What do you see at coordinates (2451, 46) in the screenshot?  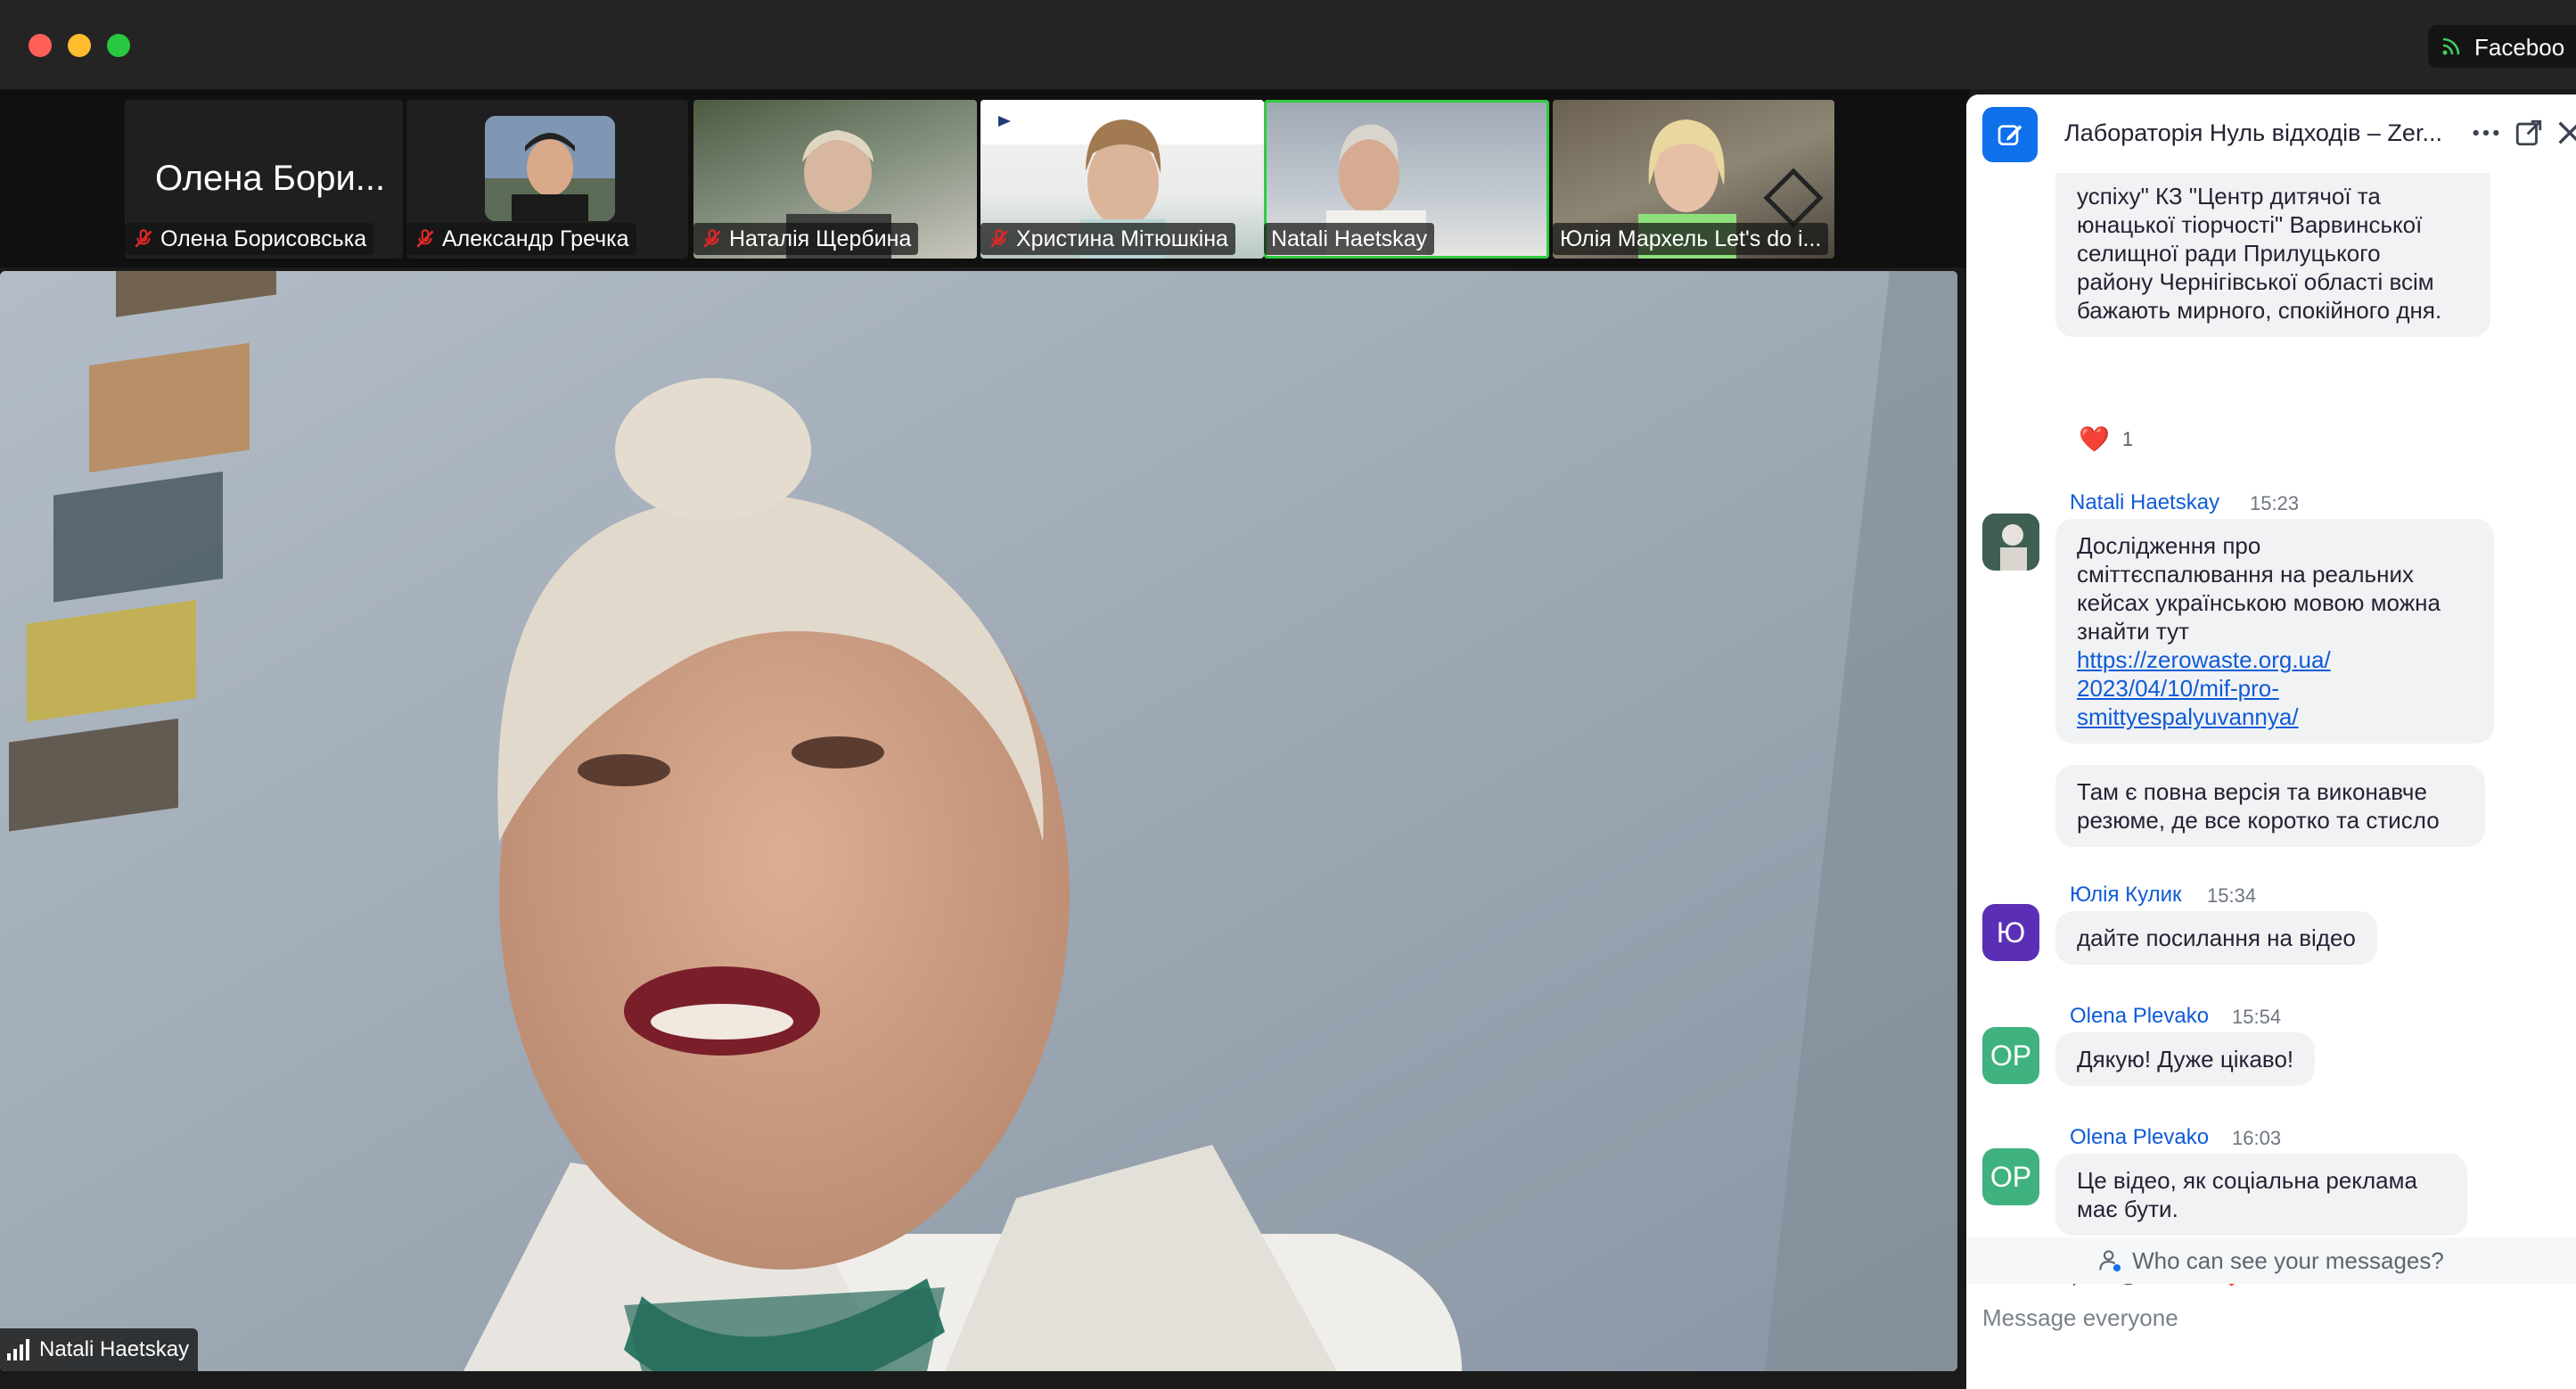 I see `live-broadcast-icon` at bounding box center [2451, 46].